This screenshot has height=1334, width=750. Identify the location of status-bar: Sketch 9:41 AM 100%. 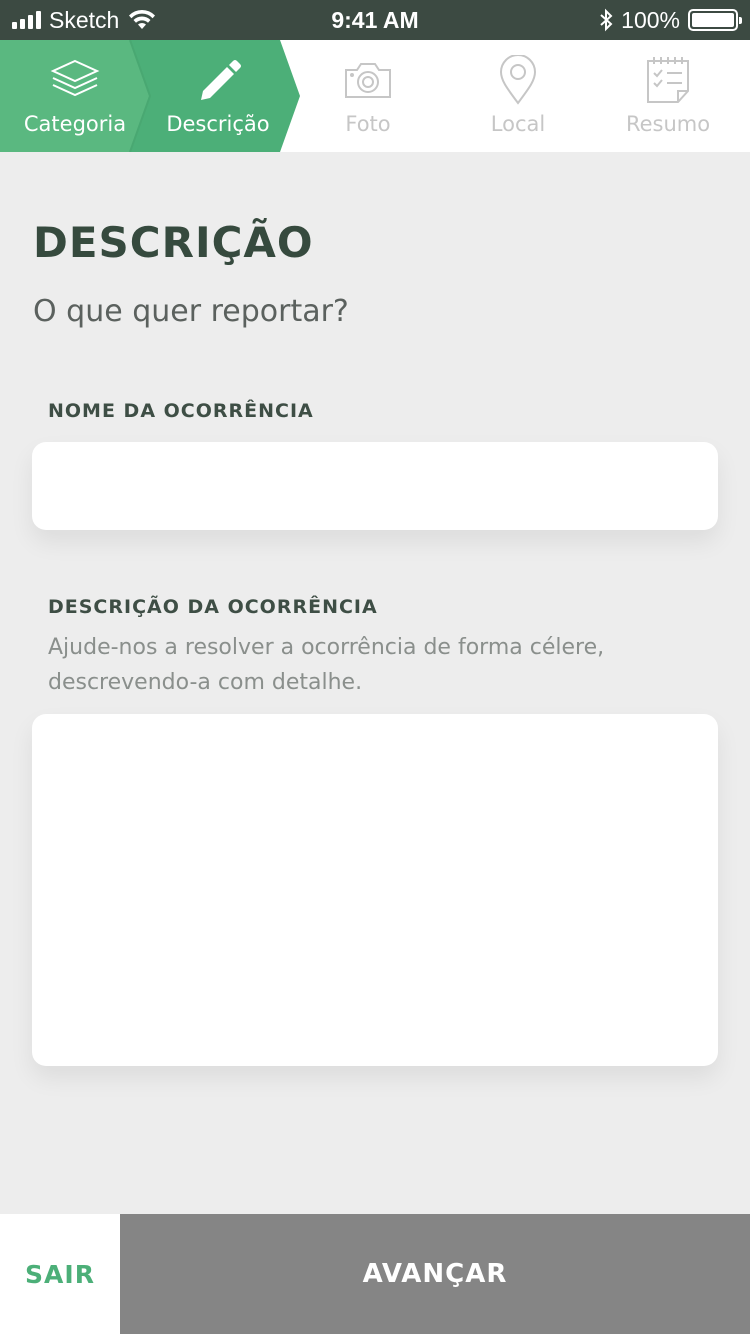
(375, 20).